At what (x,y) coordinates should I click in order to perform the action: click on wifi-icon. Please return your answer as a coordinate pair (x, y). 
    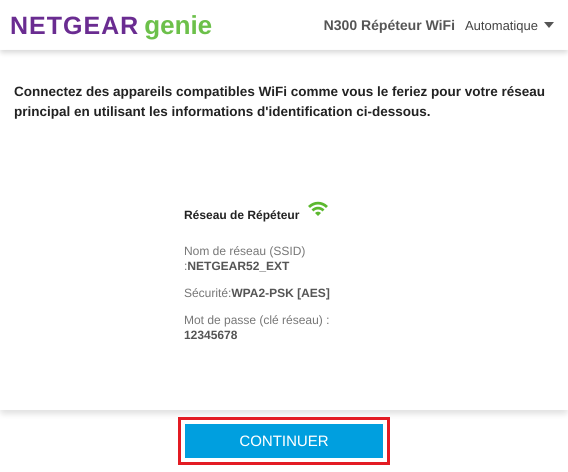
    Looking at the image, I should click on (318, 208).